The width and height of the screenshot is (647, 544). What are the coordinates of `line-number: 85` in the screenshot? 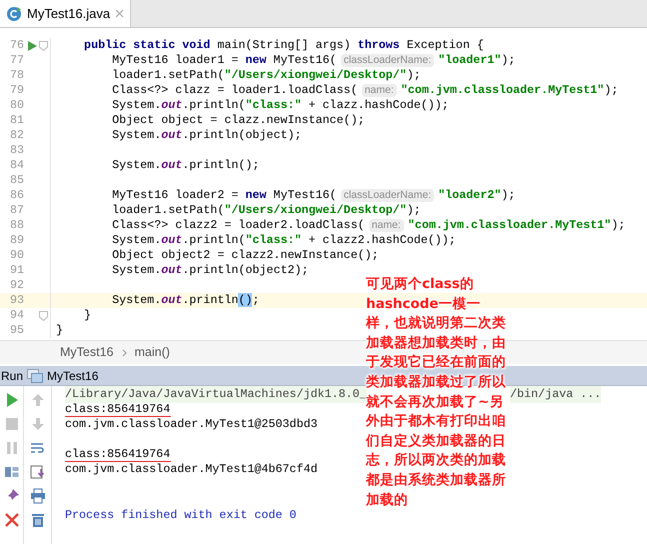 It's located at (16, 180).